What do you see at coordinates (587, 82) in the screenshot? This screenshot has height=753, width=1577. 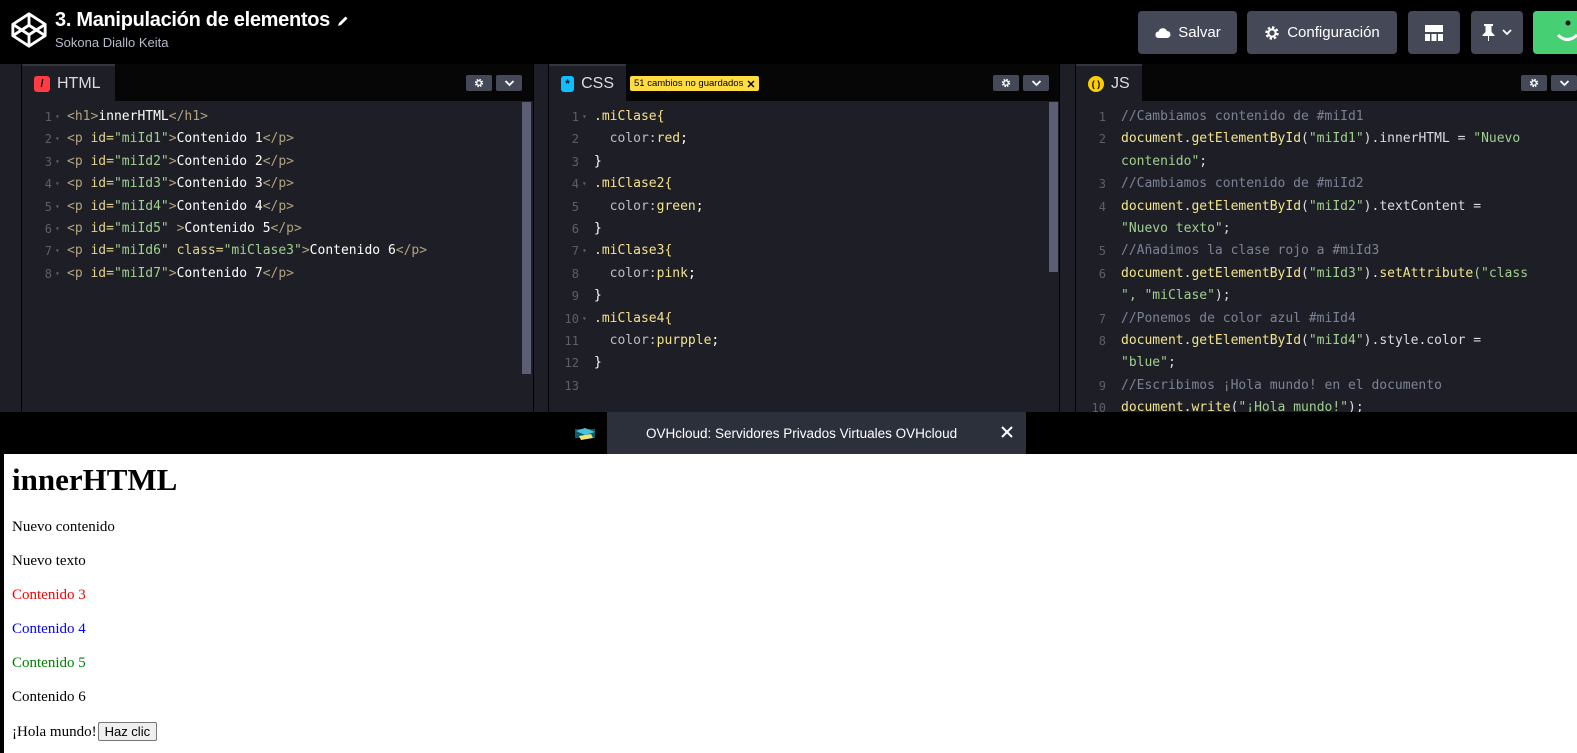 I see `css-editor-tab: * CSS` at bounding box center [587, 82].